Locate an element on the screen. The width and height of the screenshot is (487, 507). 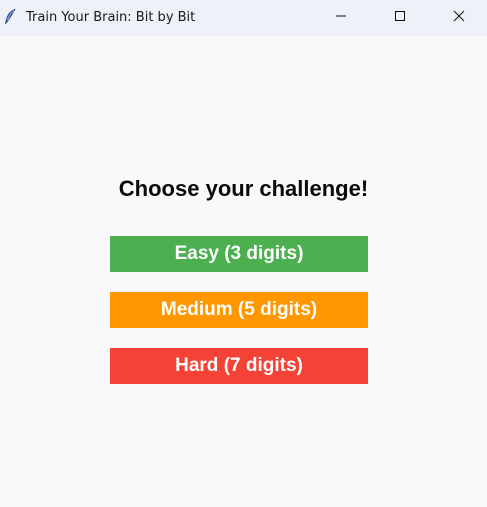
minimize-icon is located at coordinates (341, 18).